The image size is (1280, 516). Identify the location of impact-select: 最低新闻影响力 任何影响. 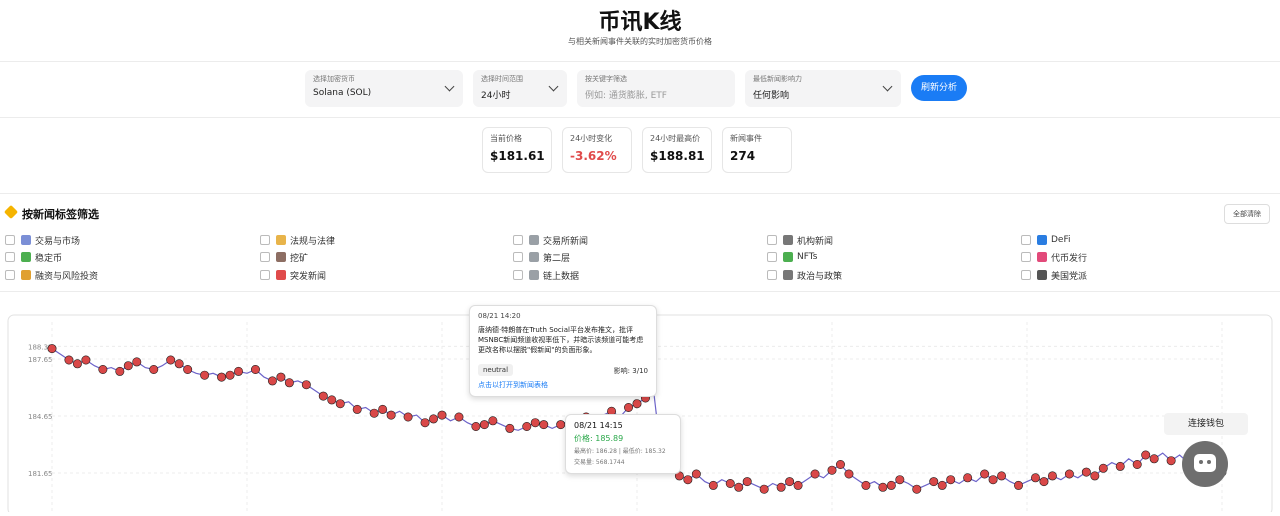
(823, 88).